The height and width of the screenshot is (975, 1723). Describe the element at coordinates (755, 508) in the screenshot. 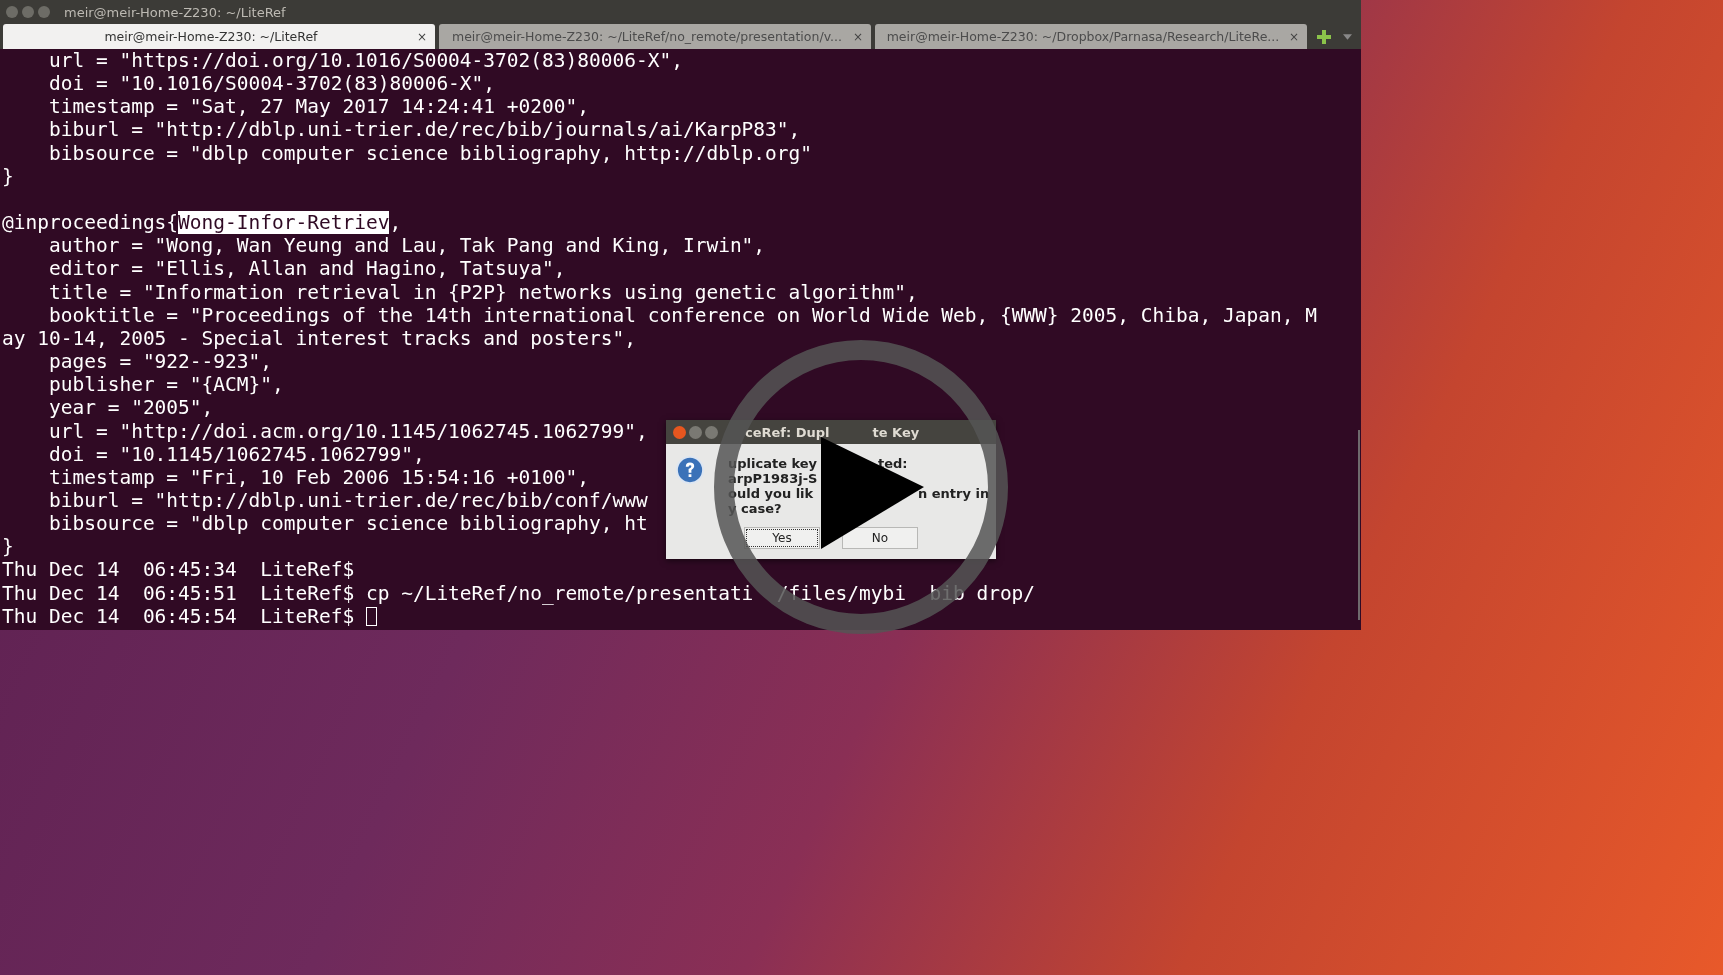

I see `dialog-message: y case?` at that location.